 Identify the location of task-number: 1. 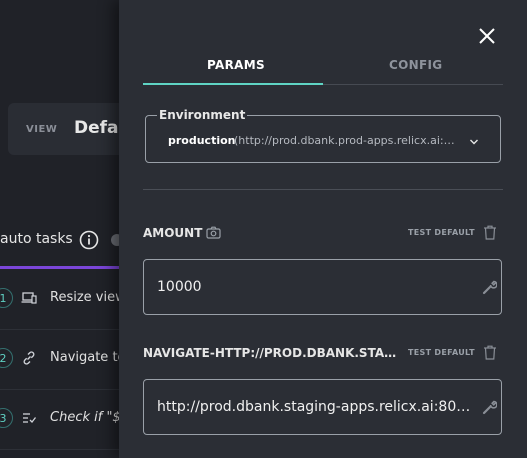
(6, 298).